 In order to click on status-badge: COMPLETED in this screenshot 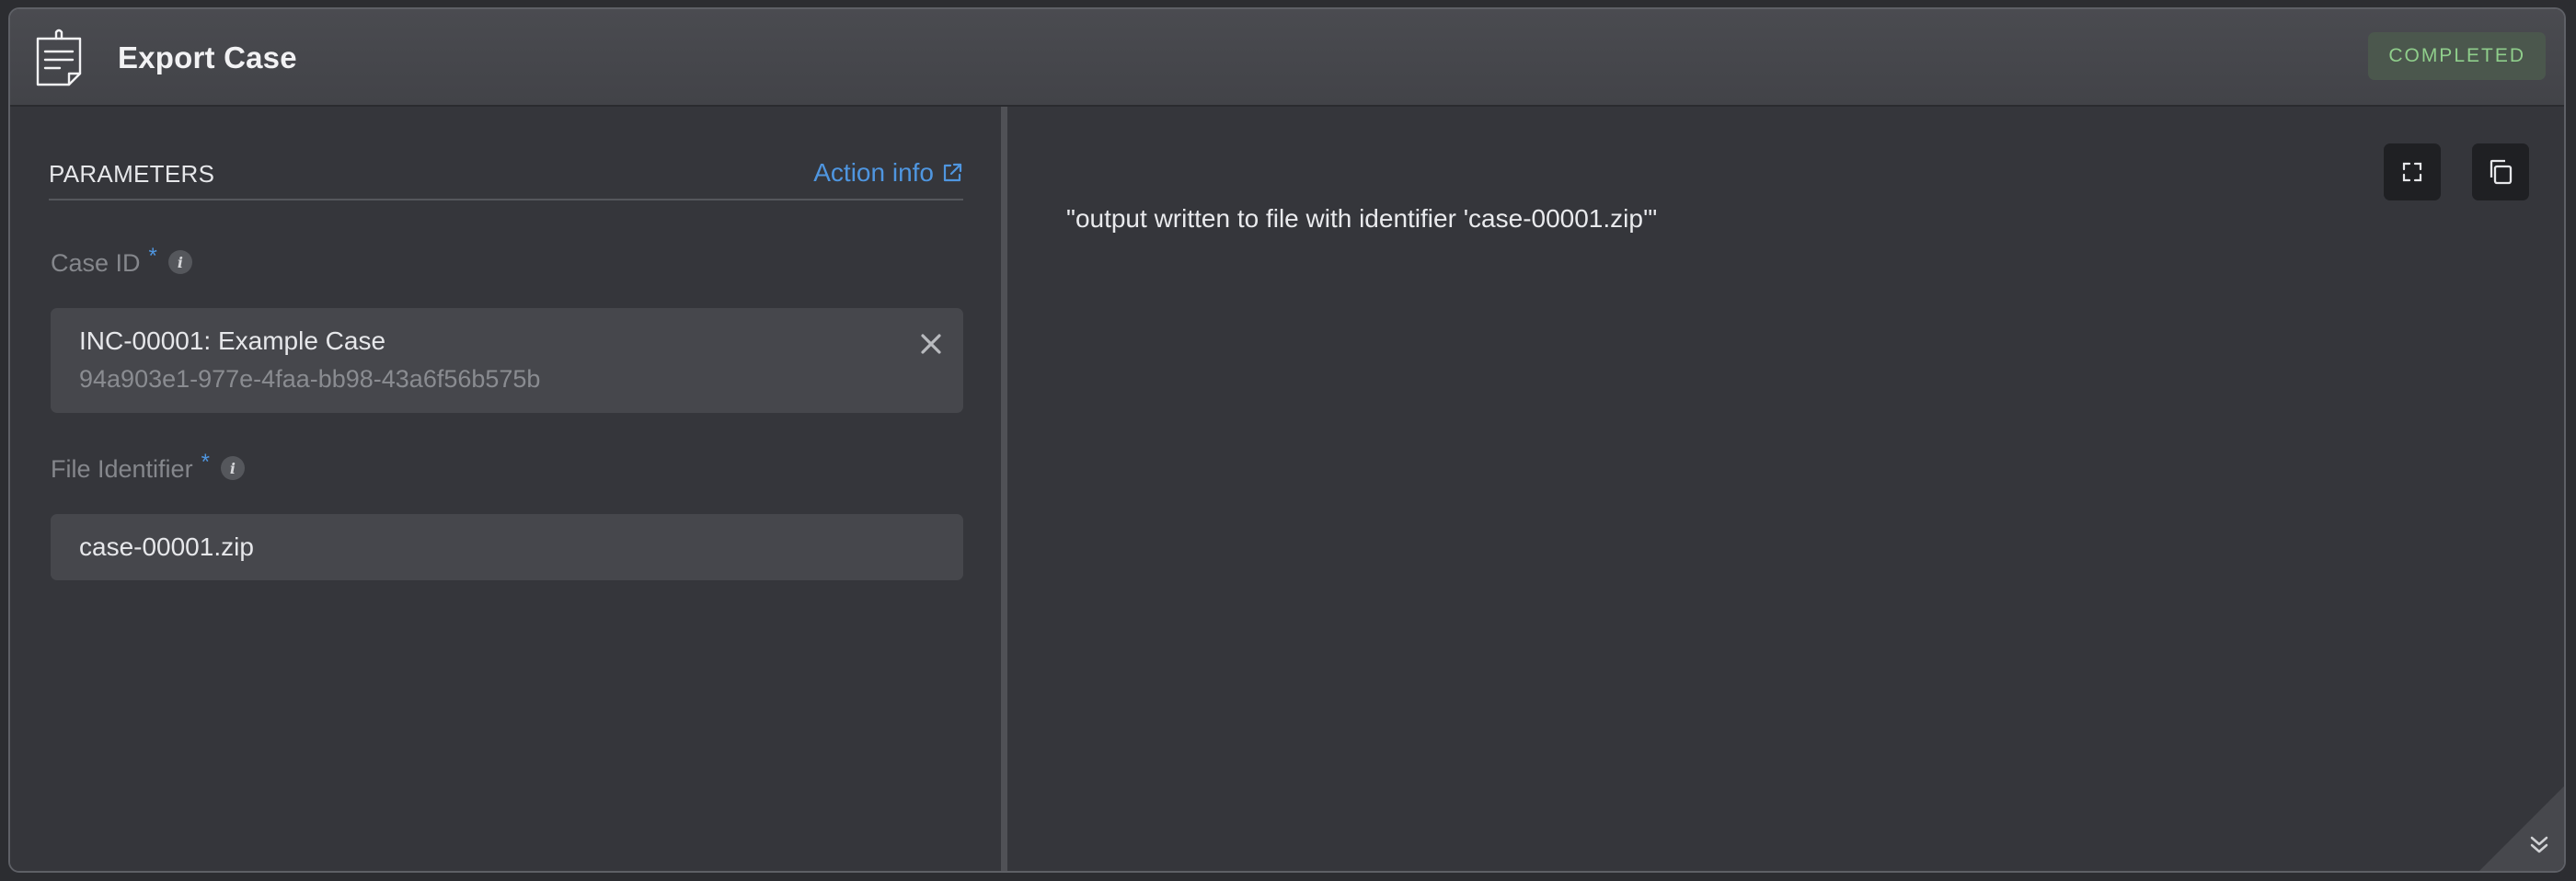, I will do `click(2457, 56)`.